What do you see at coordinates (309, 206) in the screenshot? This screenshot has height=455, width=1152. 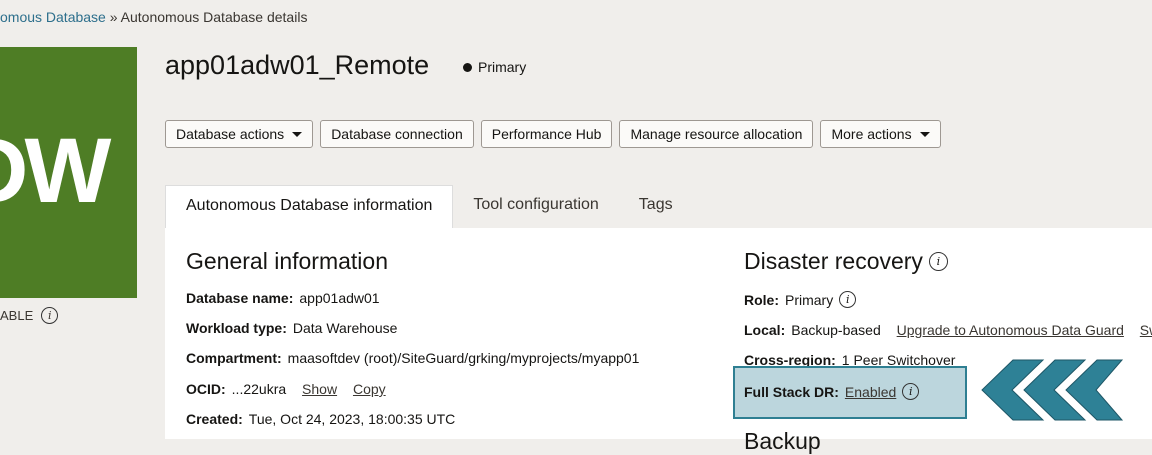 I see `tab-adb-information: Autonomous Database information` at bounding box center [309, 206].